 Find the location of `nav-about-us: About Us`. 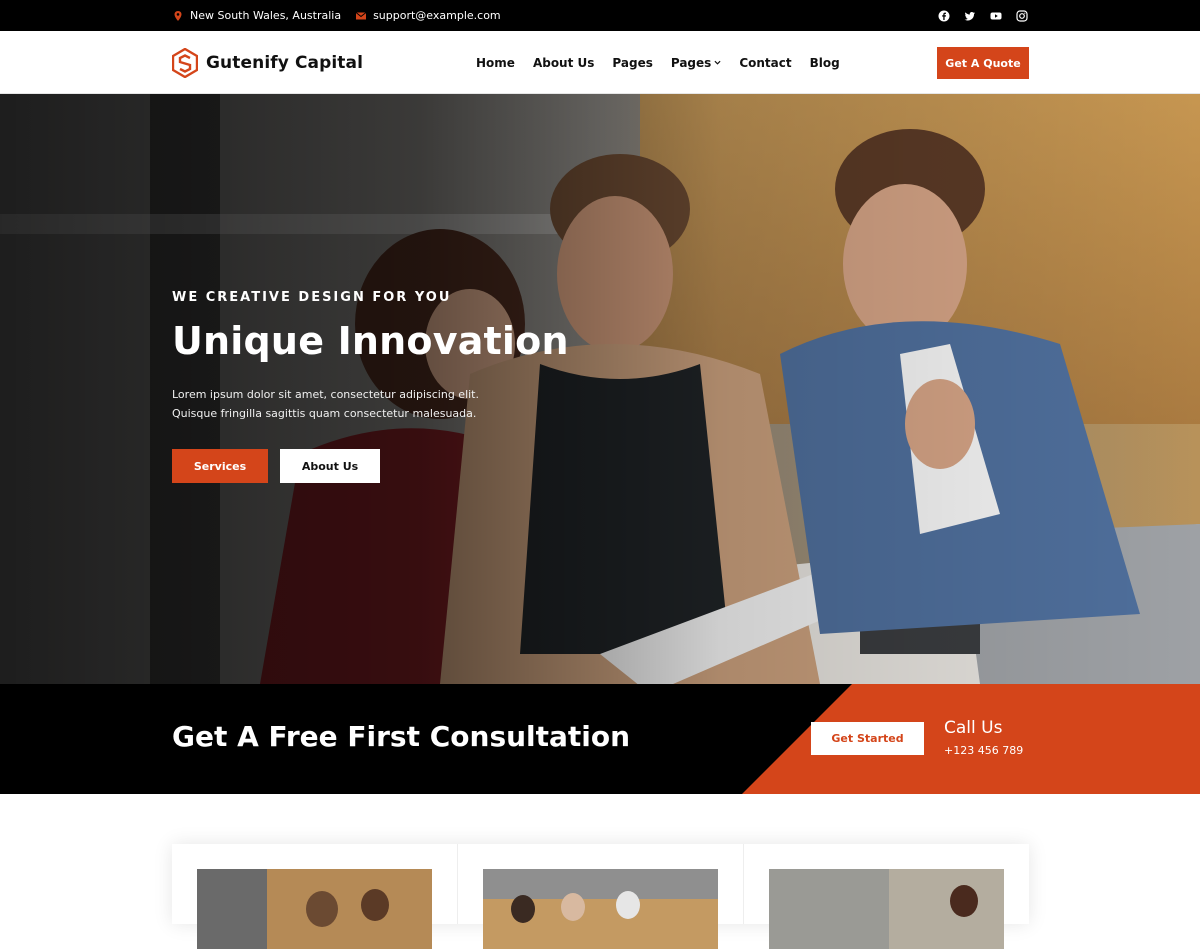

nav-about-us: About Us is located at coordinates (563, 63).